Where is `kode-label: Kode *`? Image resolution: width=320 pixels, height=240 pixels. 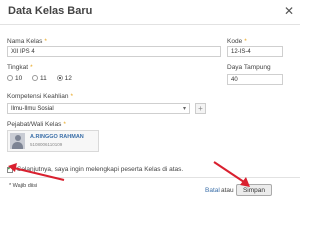 kode-label: Kode * is located at coordinates (237, 41).